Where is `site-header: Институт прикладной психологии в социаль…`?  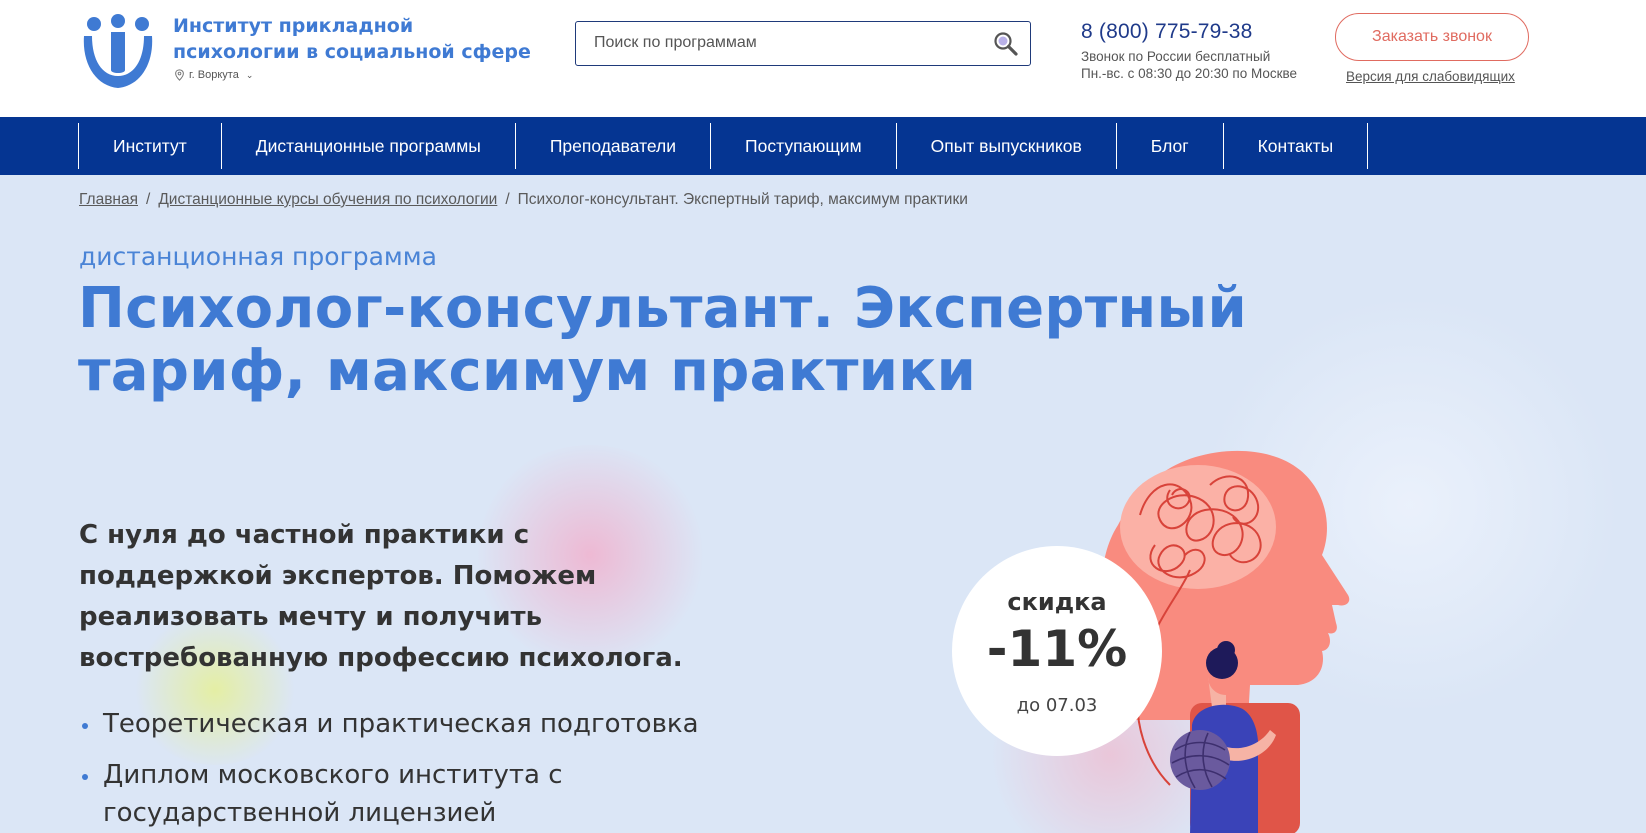 site-header: Институт прикладной психологии в социаль… is located at coordinates (823, 58).